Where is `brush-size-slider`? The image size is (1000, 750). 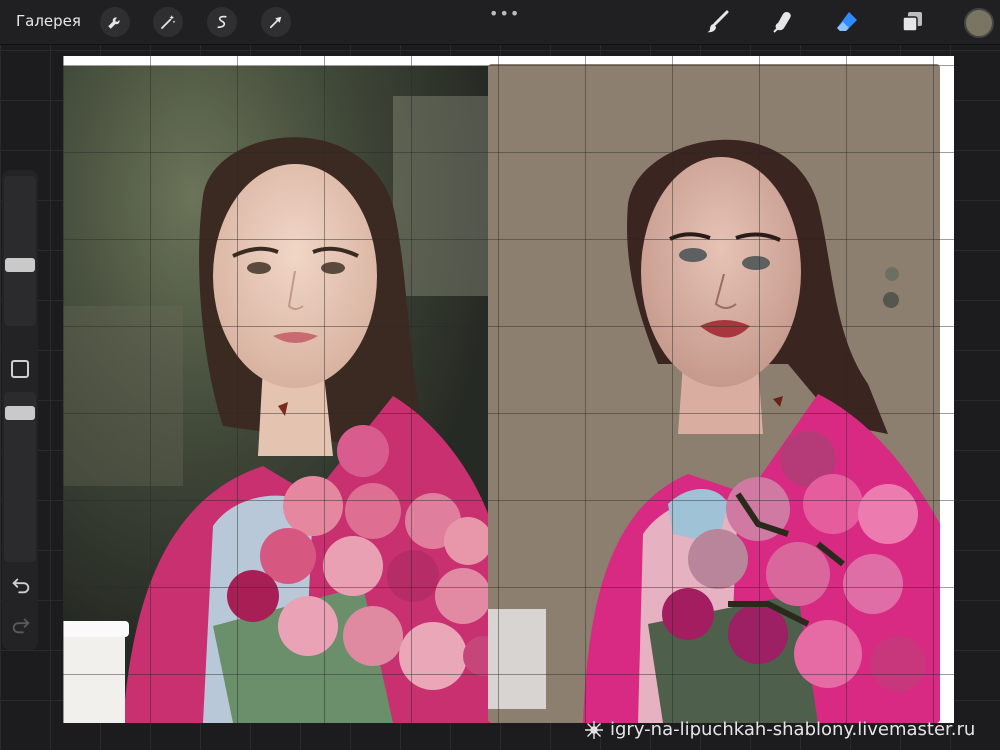 brush-size-slider is located at coordinates (20, 251).